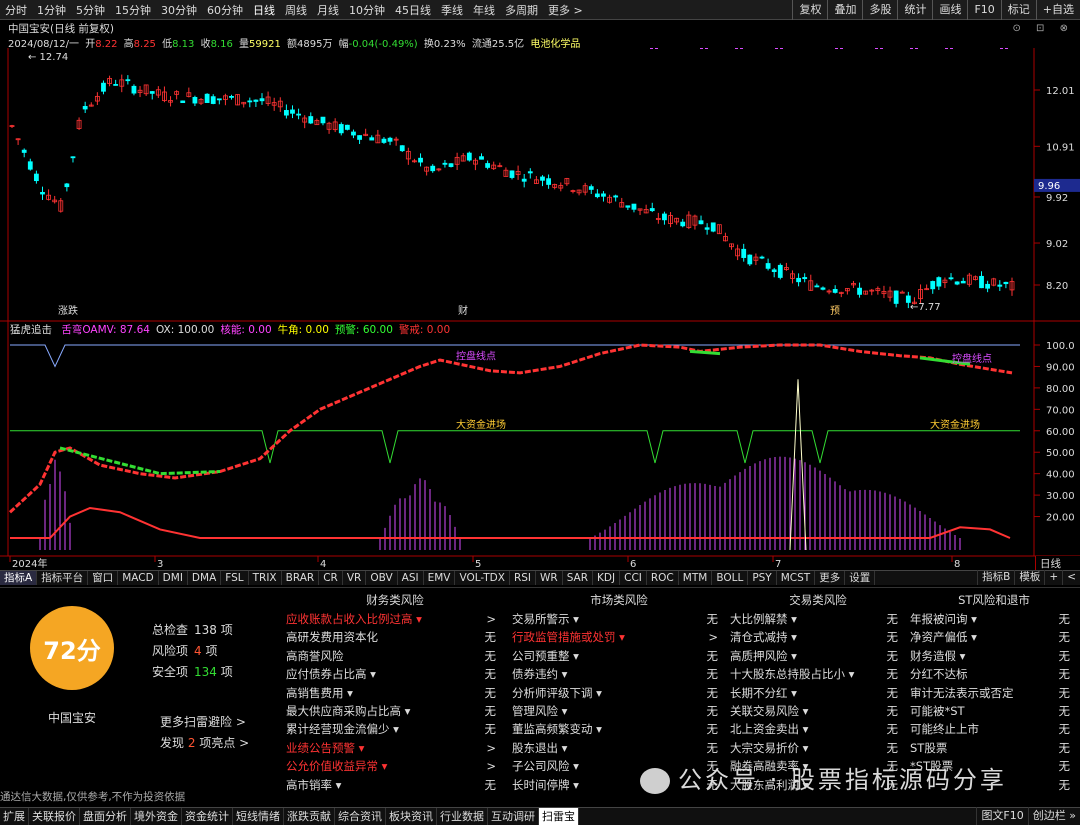 This screenshot has width=1080, height=825. Describe the element at coordinates (1001, 816) in the screenshot. I see `bottom-tab-right: 图文F10` at that location.